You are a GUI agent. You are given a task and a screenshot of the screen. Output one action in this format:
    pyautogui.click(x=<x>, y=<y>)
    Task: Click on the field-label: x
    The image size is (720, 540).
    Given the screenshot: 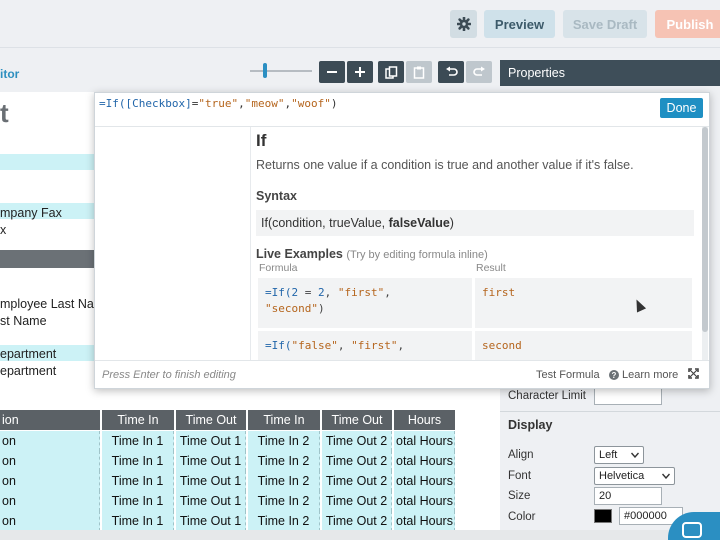 What is the action you would take?
    pyautogui.click(x=3, y=230)
    